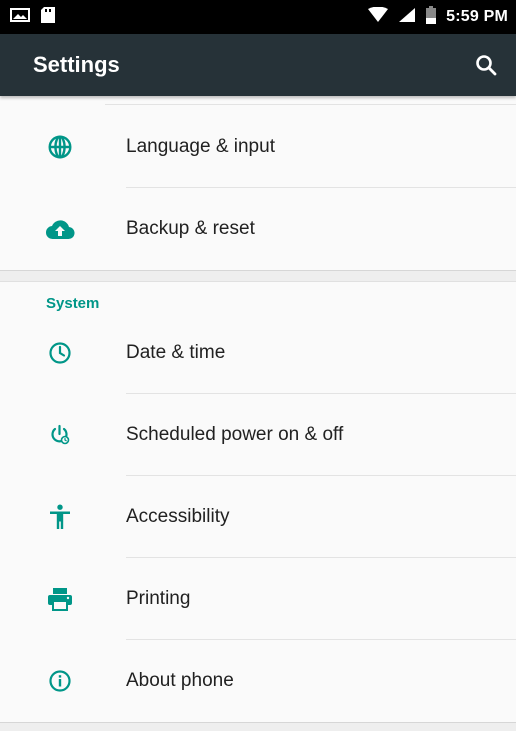  What do you see at coordinates (258, 353) in the screenshot?
I see `settings-item-date-time: Date & time` at bounding box center [258, 353].